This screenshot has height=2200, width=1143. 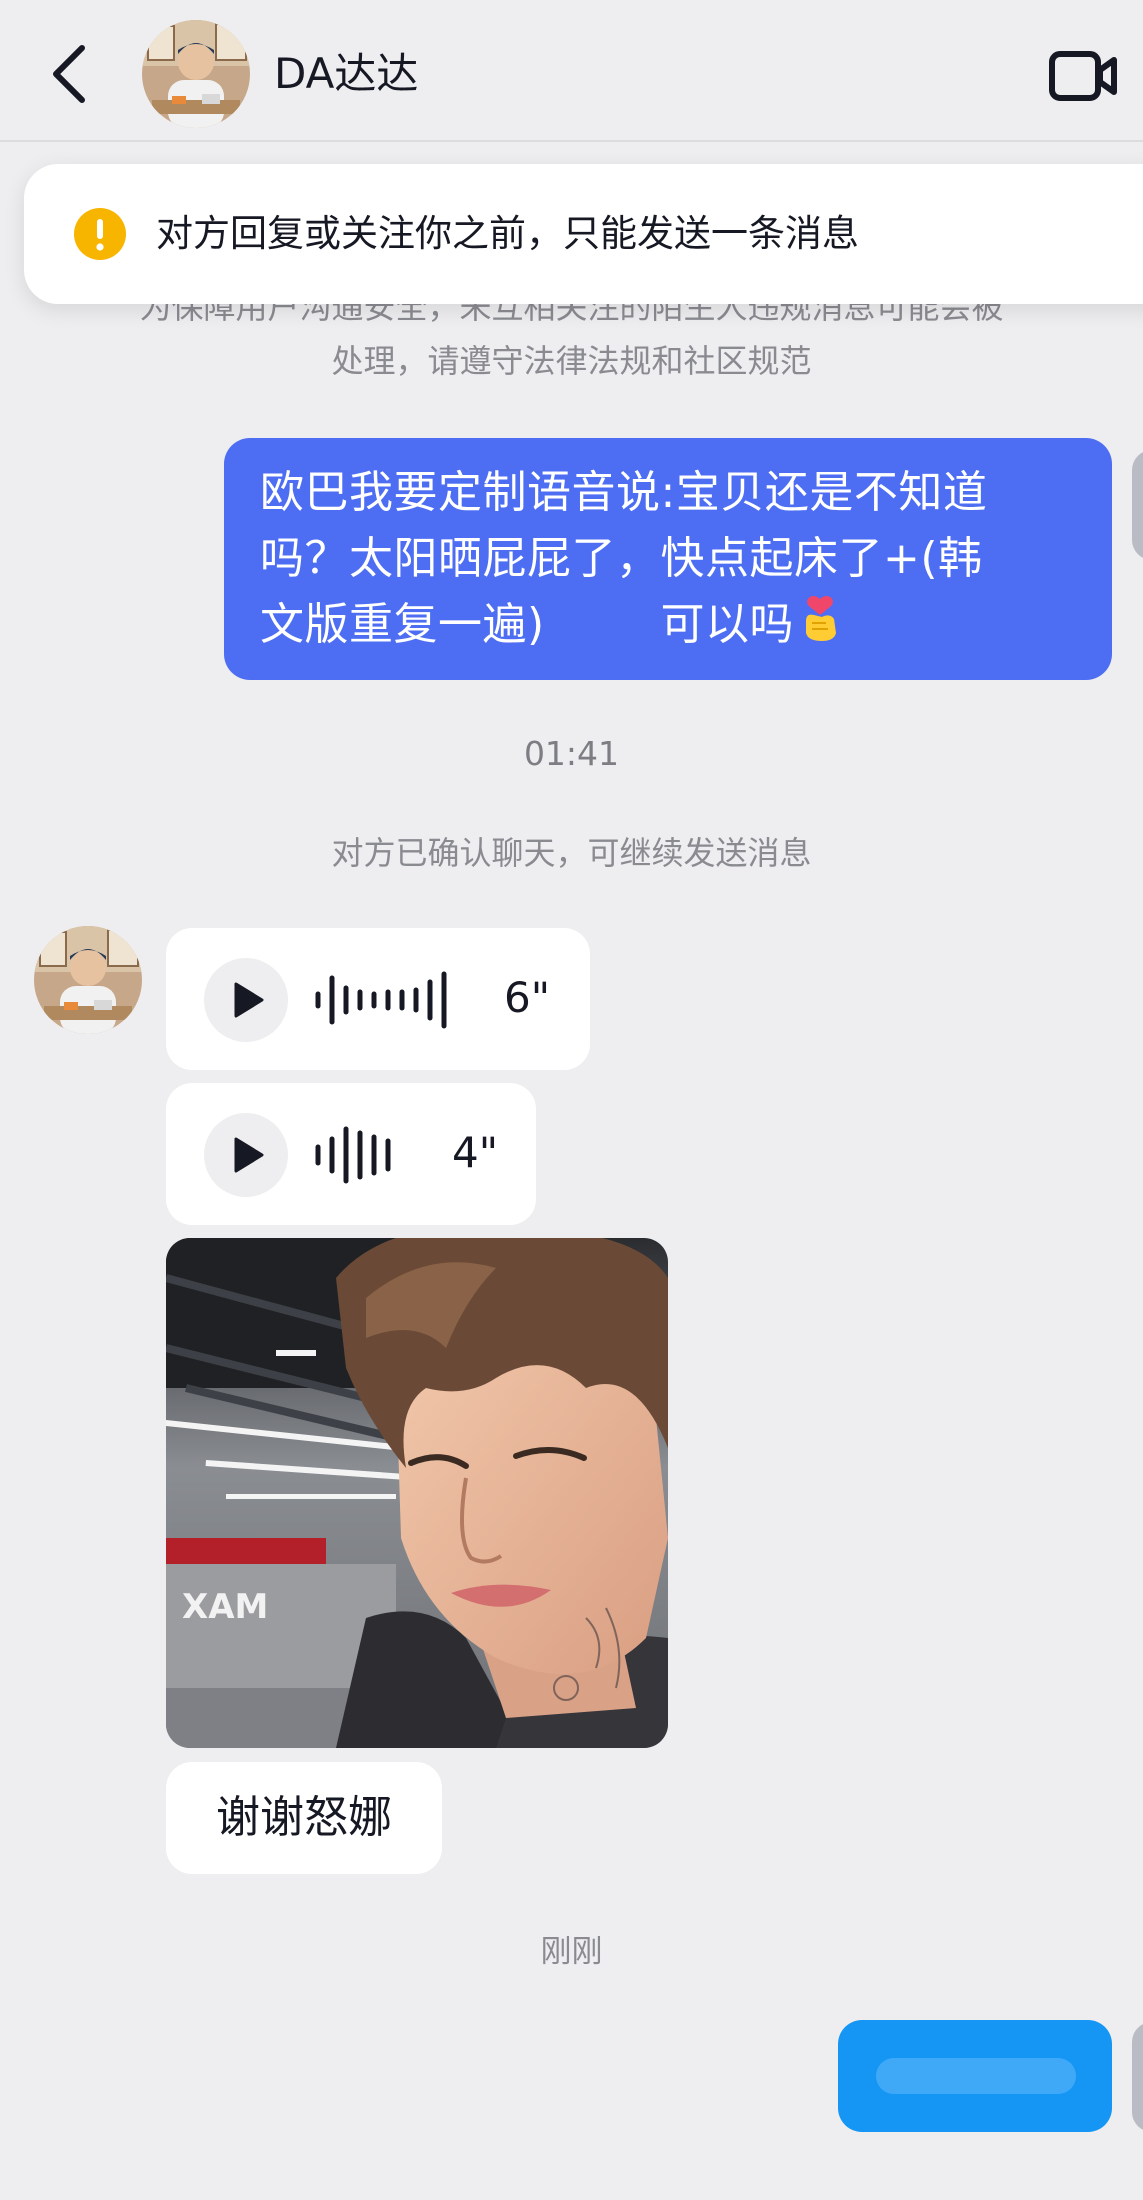 What do you see at coordinates (571, 71) in the screenshot?
I see `chat-header: DA达达` at bounding box center [571, 71].